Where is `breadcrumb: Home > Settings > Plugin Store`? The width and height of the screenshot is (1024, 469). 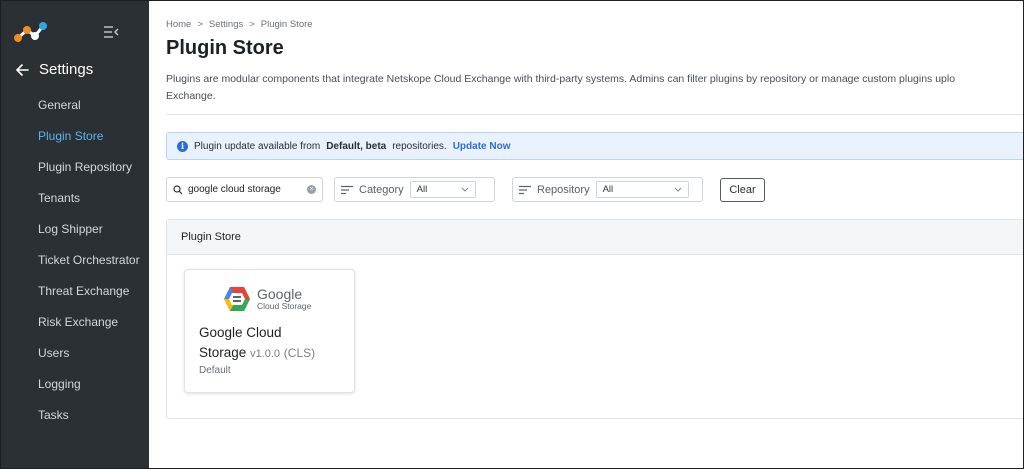 breadcrumb: Home > Settings > Plugin Store is located at coordinates (239, 24).